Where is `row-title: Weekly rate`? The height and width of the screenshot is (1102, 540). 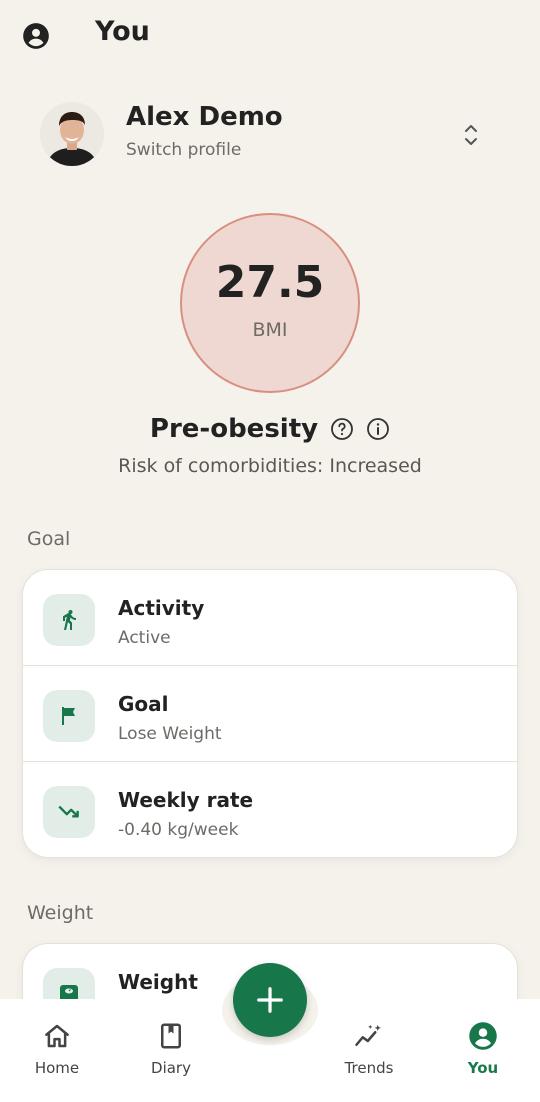 row-title: Weekly rate is located at coordinates (186, 800).